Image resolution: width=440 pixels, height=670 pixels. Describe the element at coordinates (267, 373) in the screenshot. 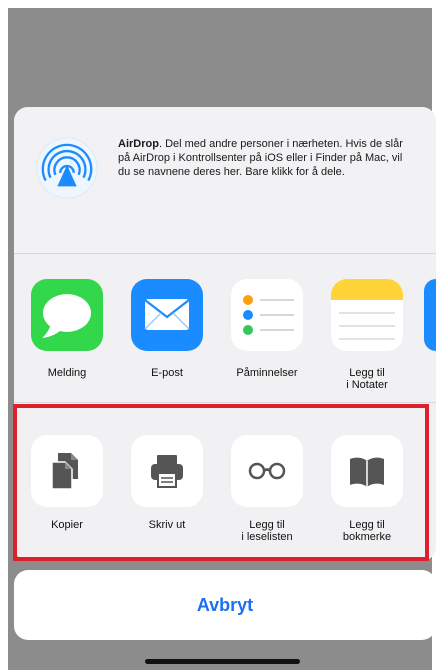

I see `reminders-label: Påminnelser` at that location.